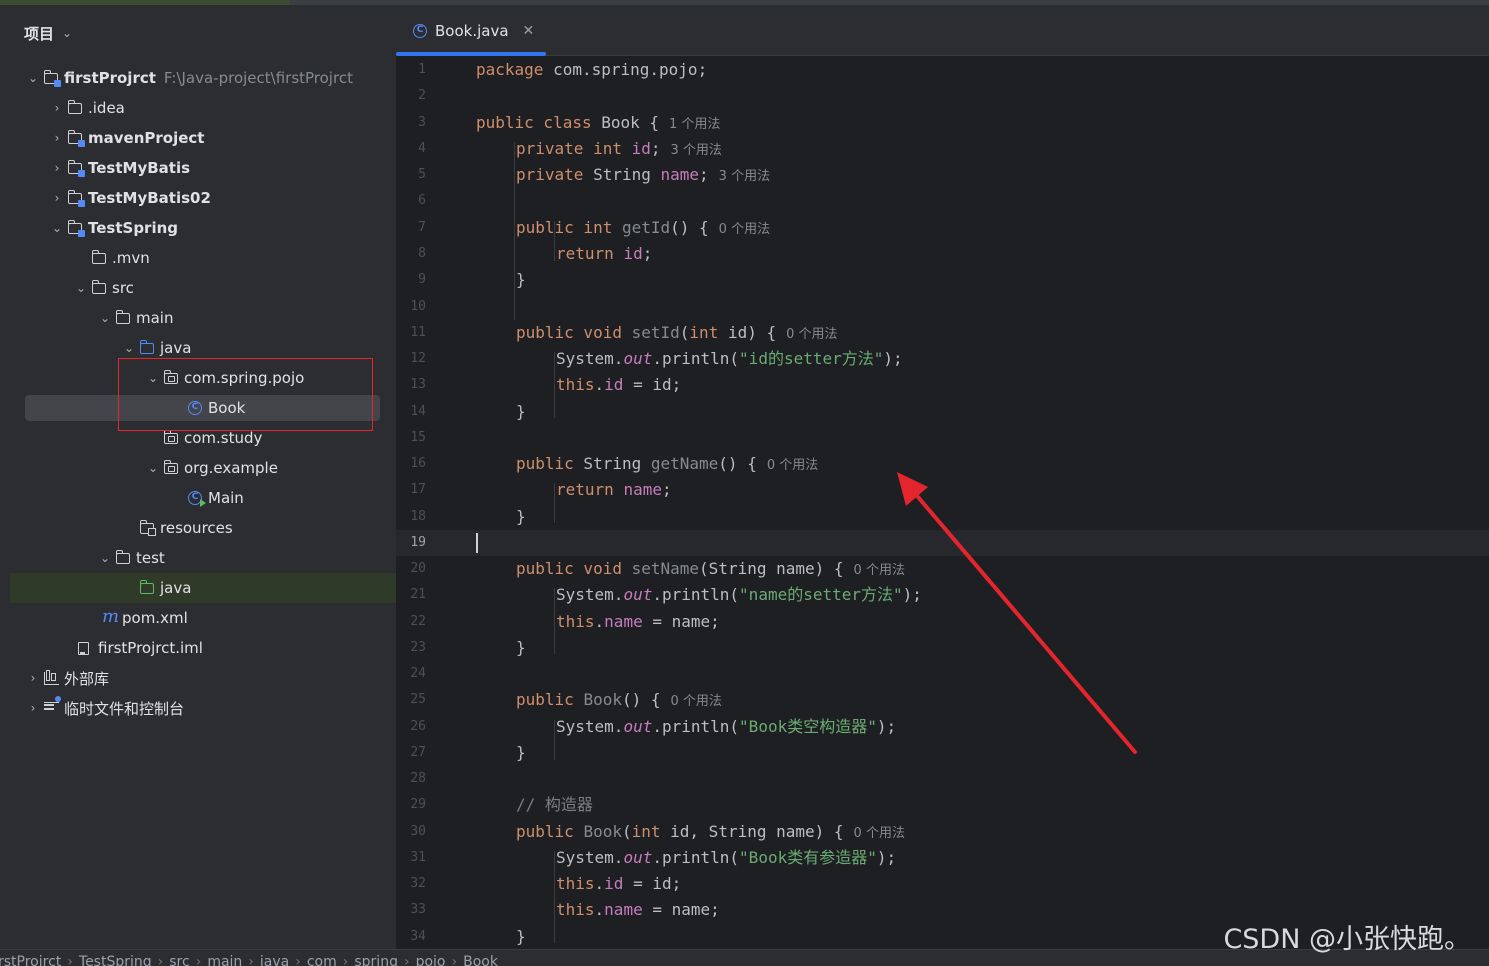  Describe the element at coordinates (418, 883) in the screenshot. I see `line-number: 32` at that location.